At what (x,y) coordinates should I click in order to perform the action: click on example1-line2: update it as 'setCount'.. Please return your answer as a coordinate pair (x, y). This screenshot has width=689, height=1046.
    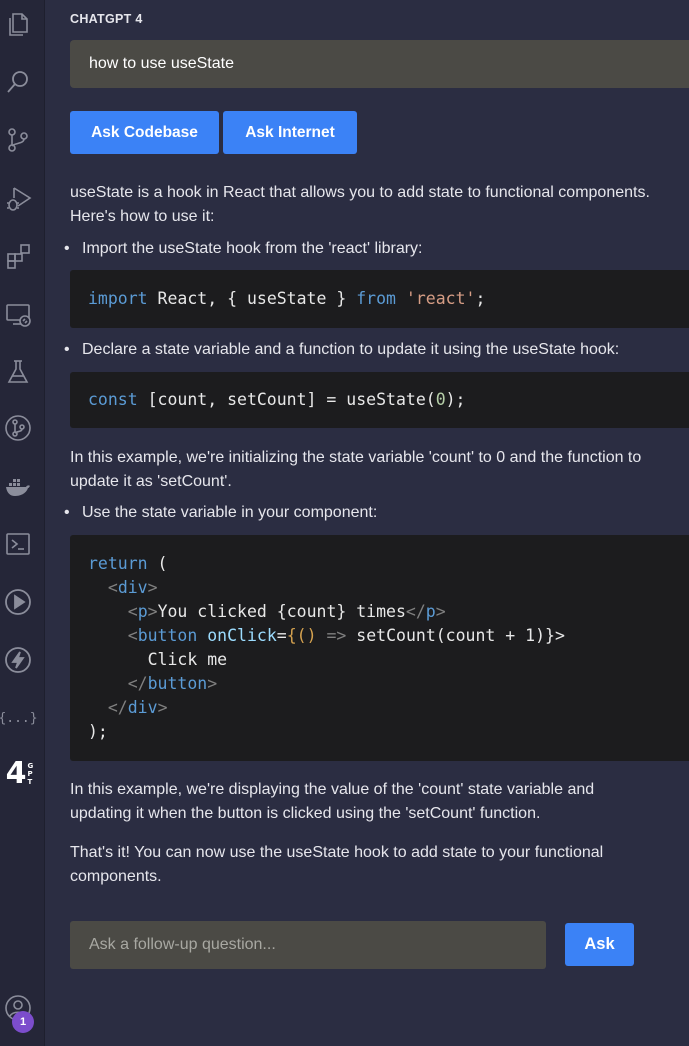
    Looking at the image, I should click on (151, 481).